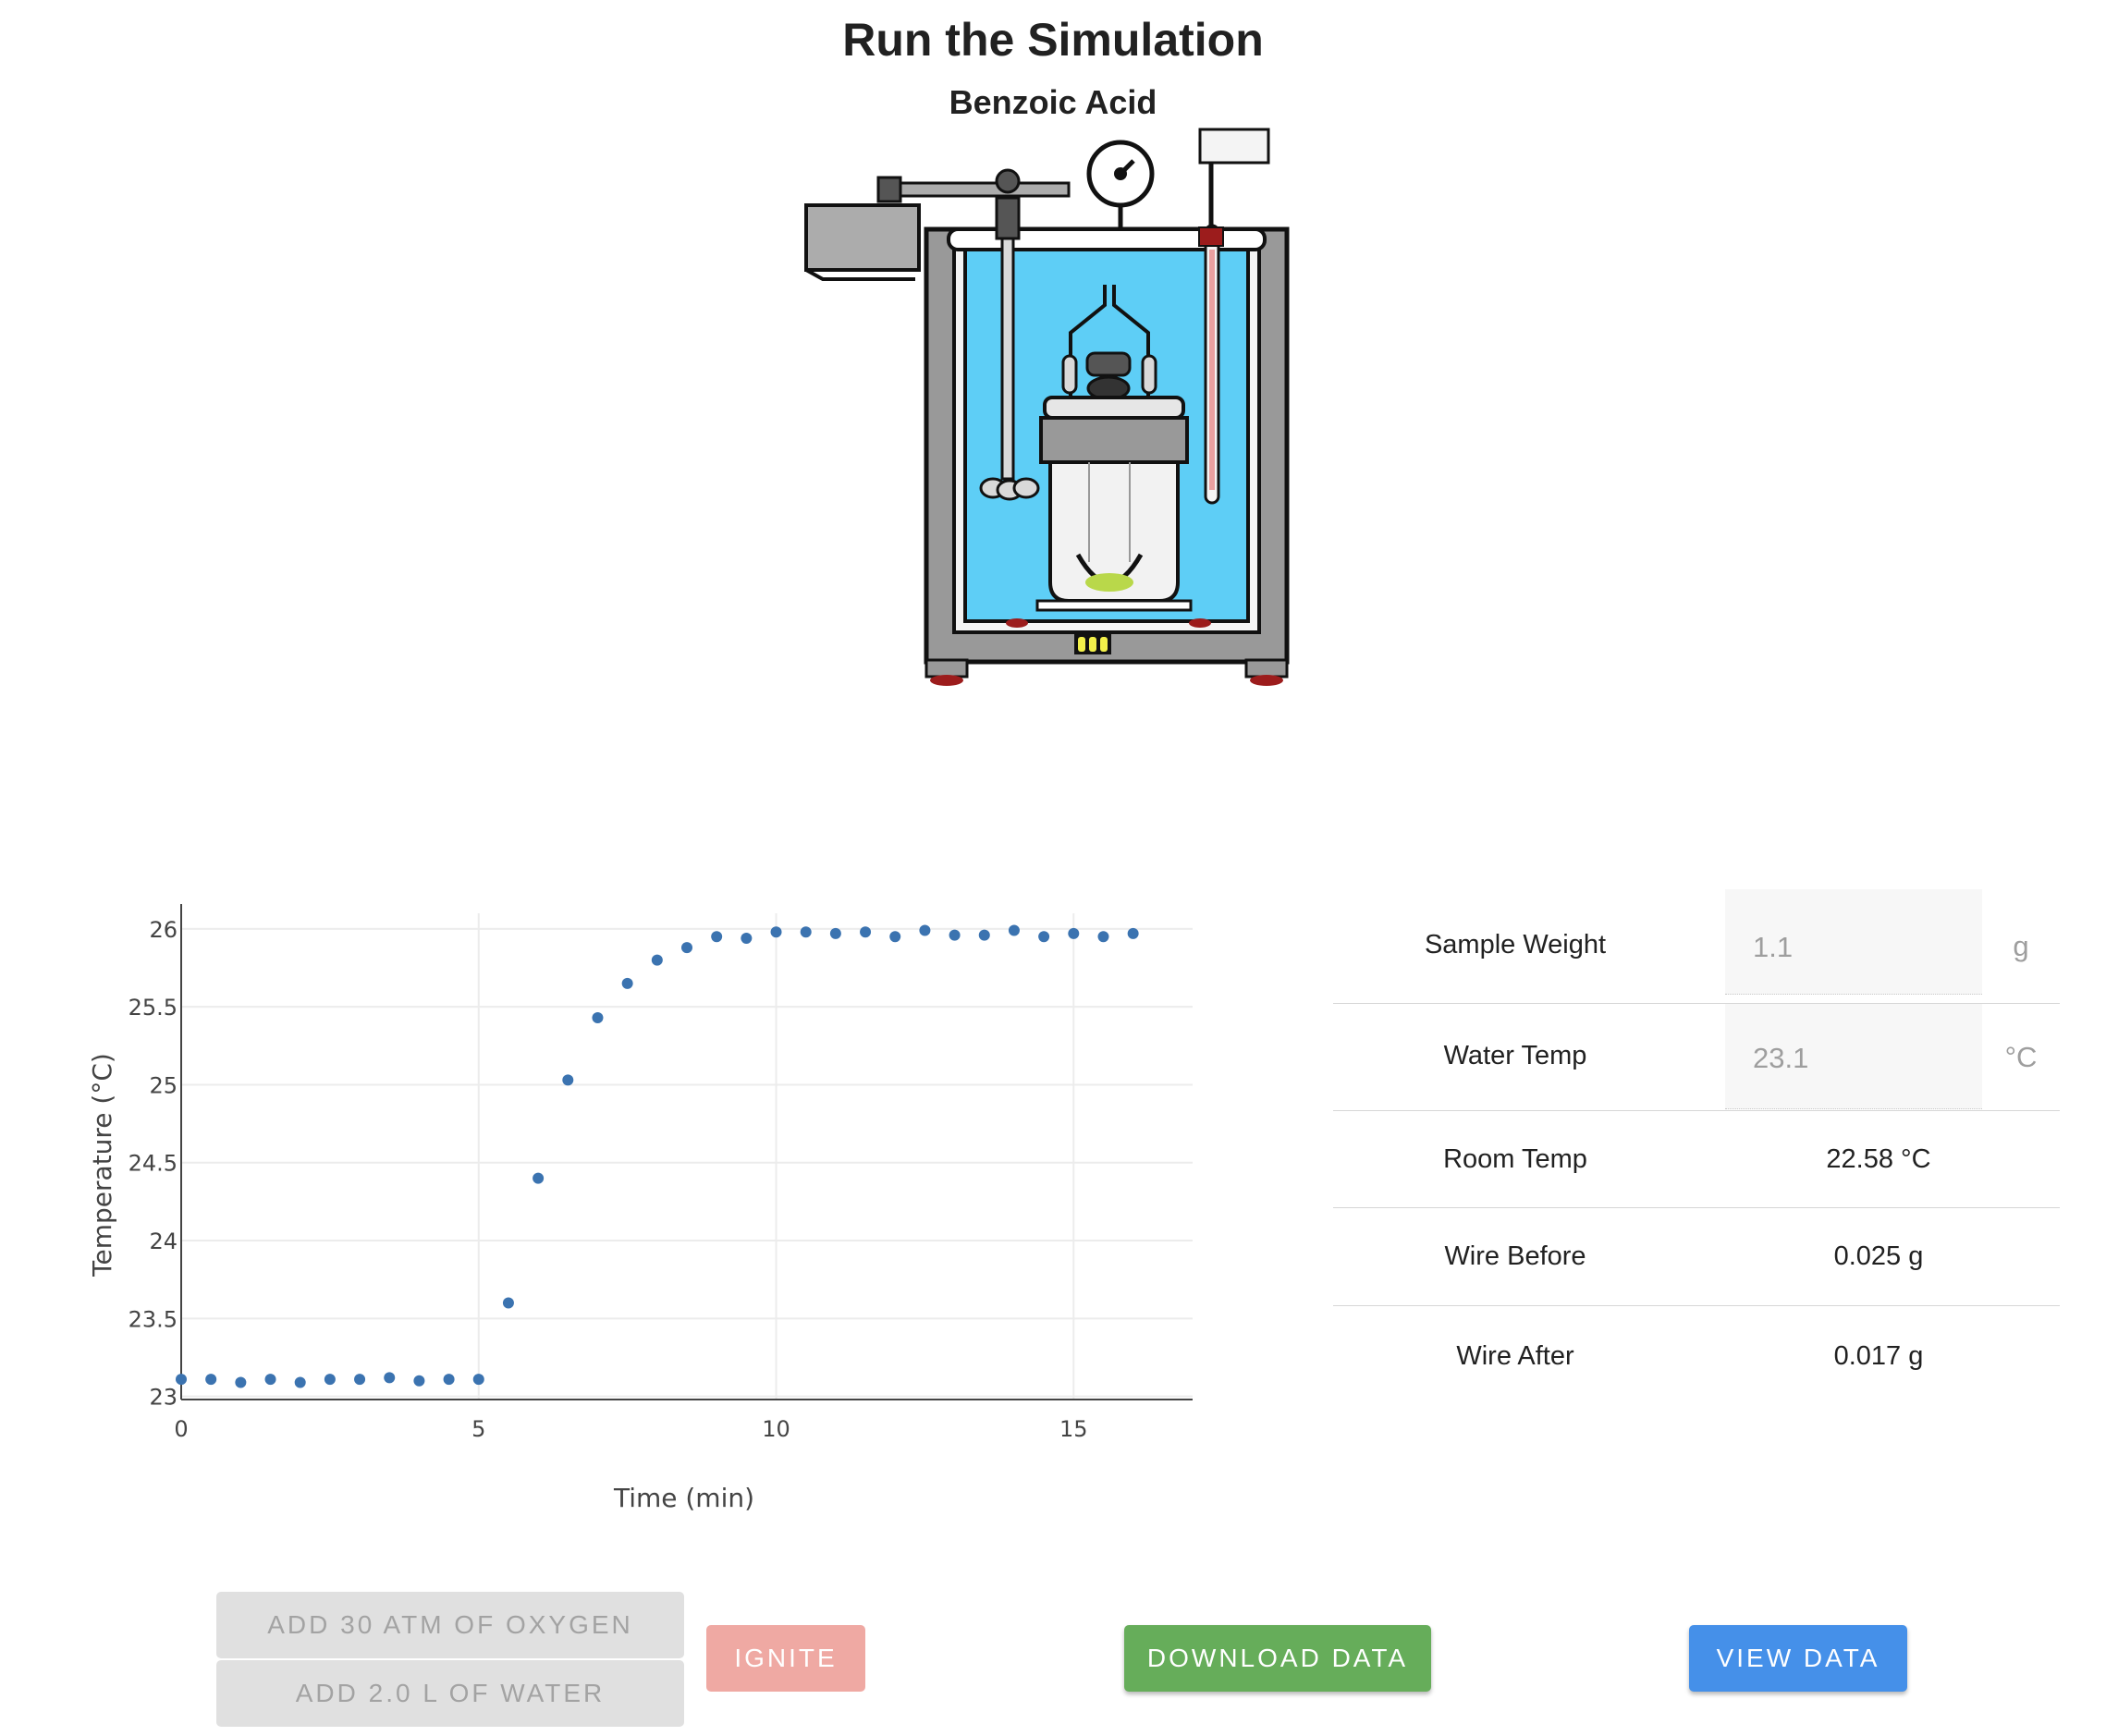 The image size is (2106, 1736). Describe the element at coordinates (450, 1625) in the screenshot. I see `add-oxygen-button: ADD 30 ATM OF OXYGEN` at that location.